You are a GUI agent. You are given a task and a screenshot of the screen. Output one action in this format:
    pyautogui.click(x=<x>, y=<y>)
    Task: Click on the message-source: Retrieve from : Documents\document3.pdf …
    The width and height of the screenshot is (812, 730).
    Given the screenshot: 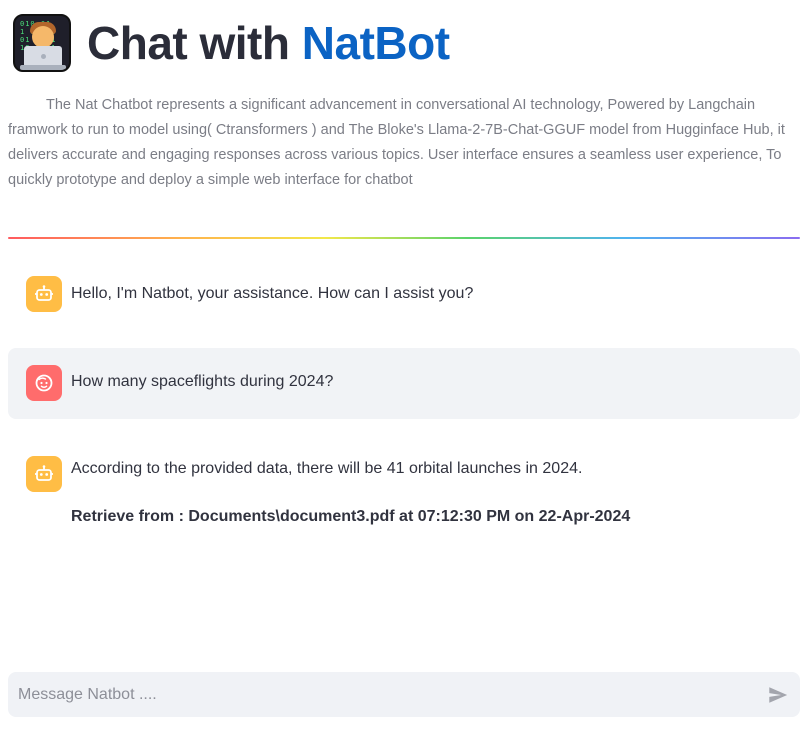 What is the action you would take?
    pyautogui.click(x=351, y=516)
    